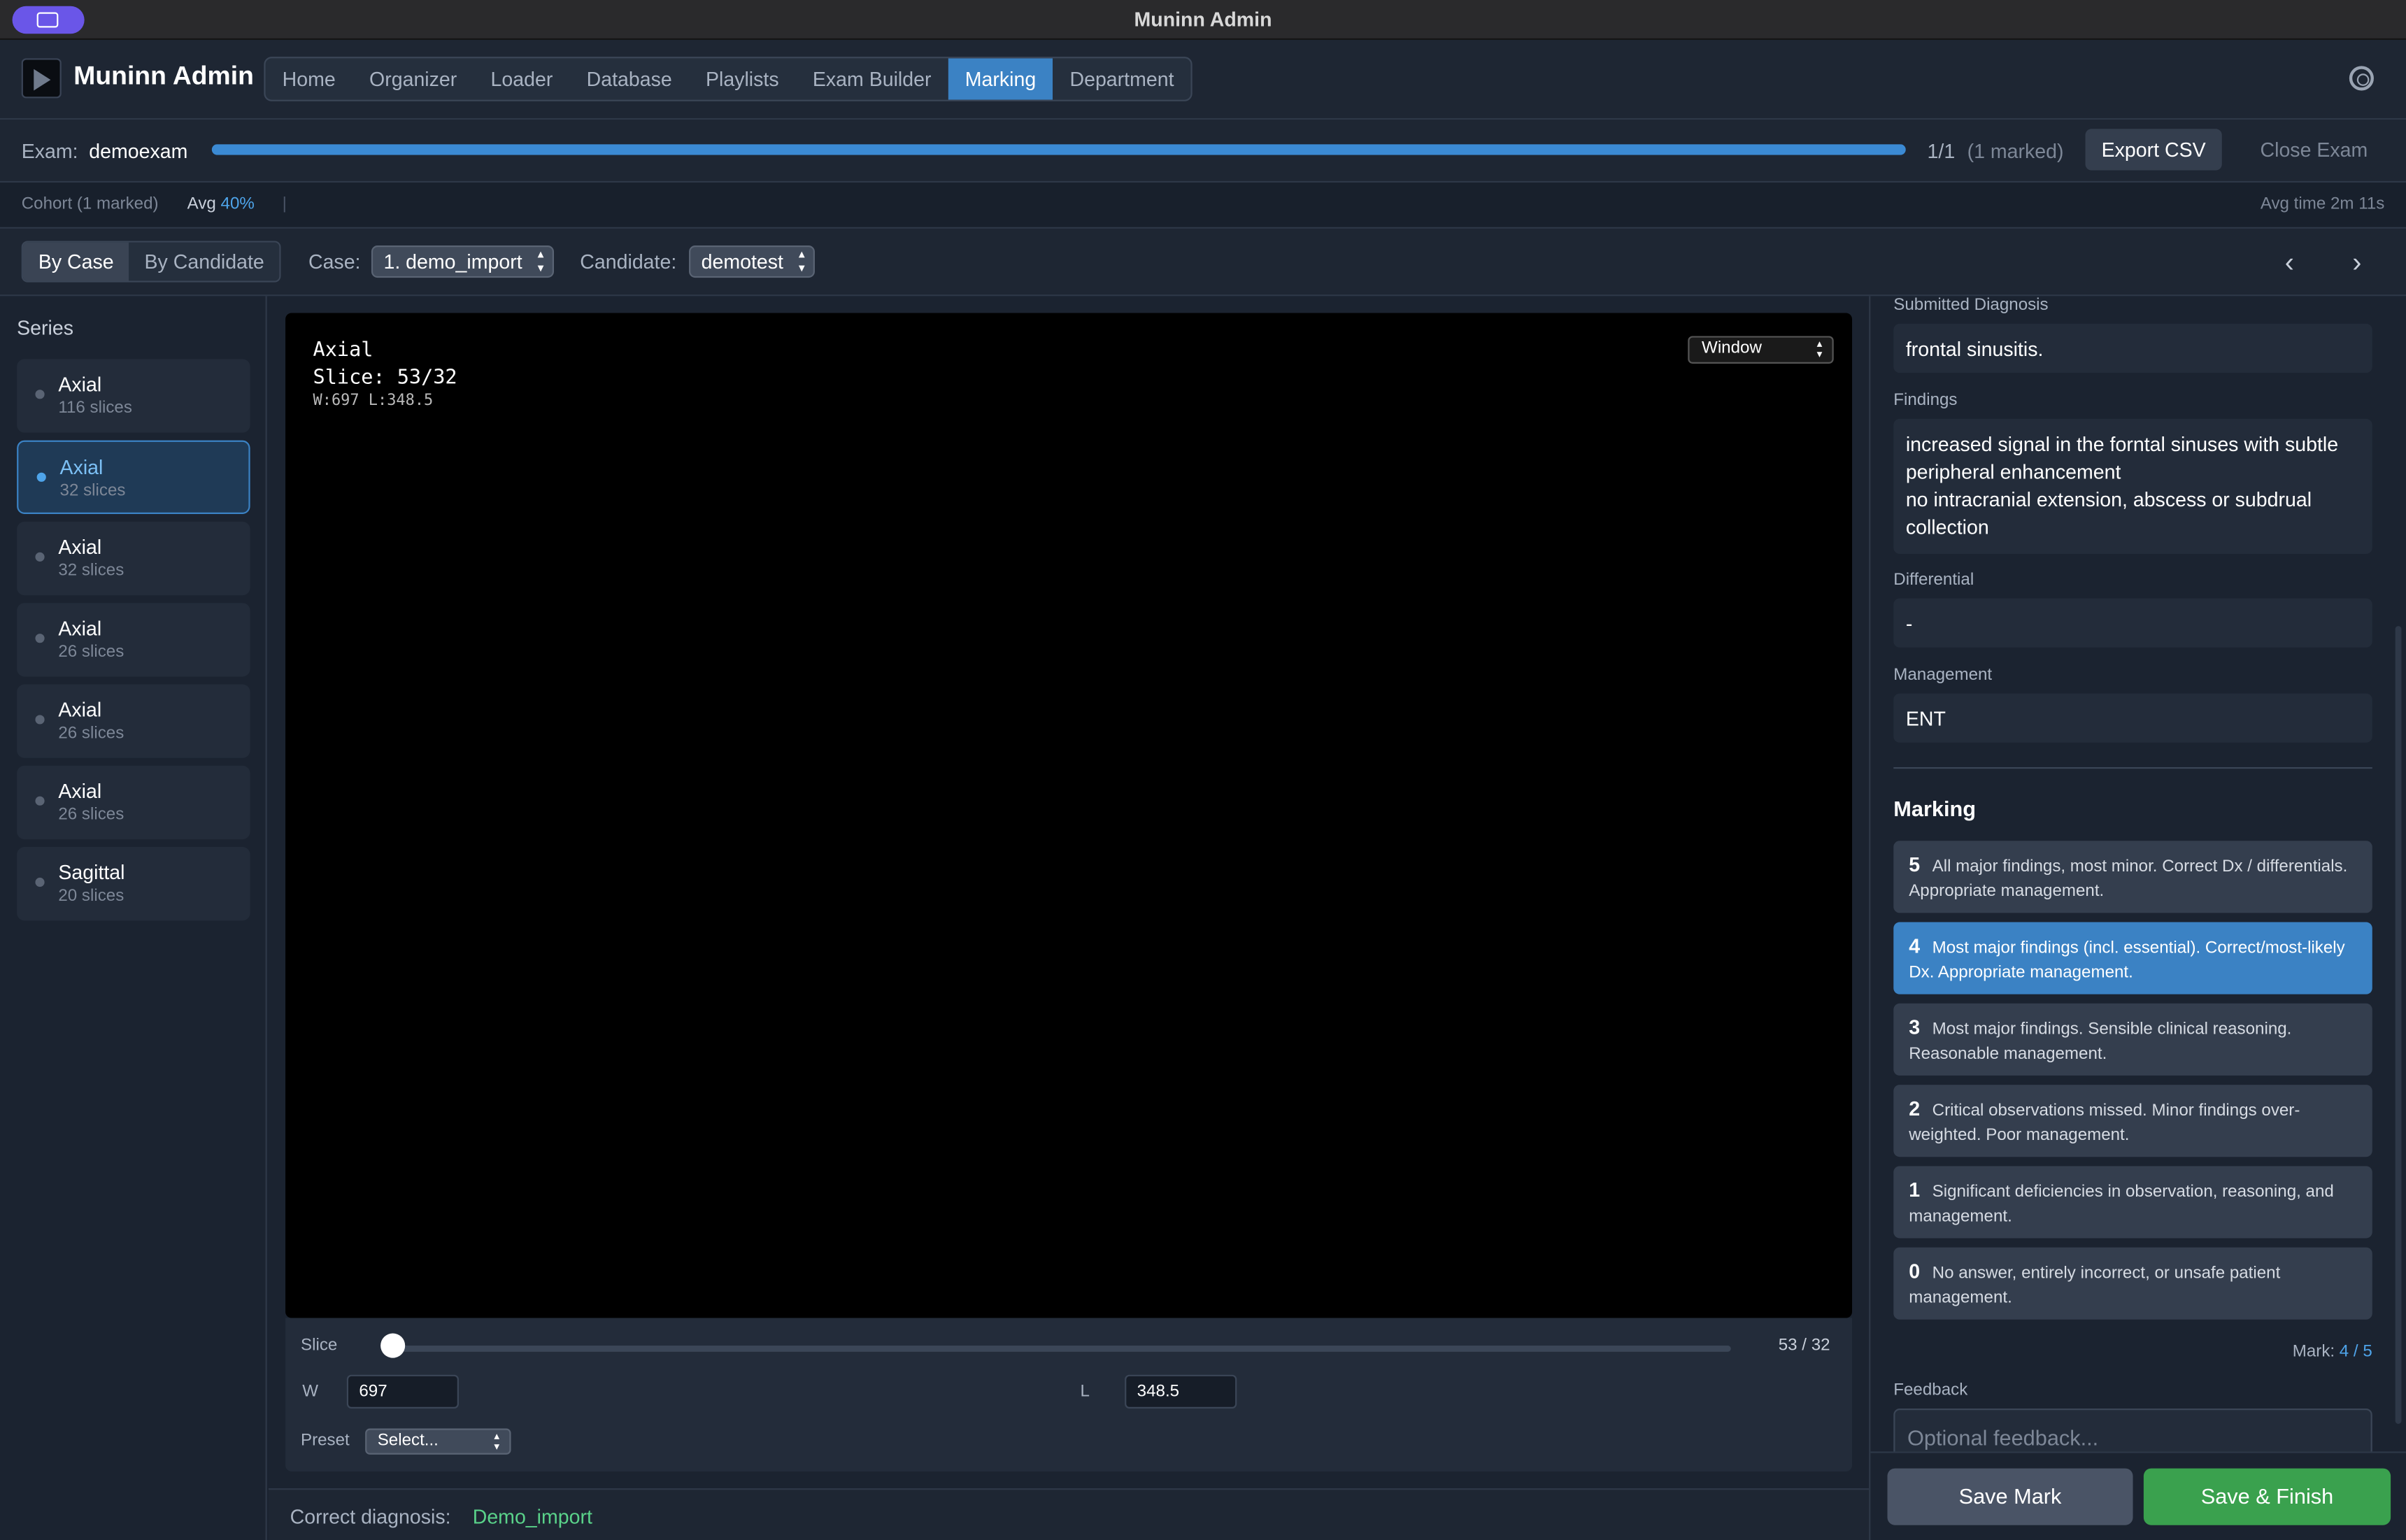 This screenshot has width=2406, height=1540. I want to click on window-titlebar: Muninn Admin, so click(1203, 21).